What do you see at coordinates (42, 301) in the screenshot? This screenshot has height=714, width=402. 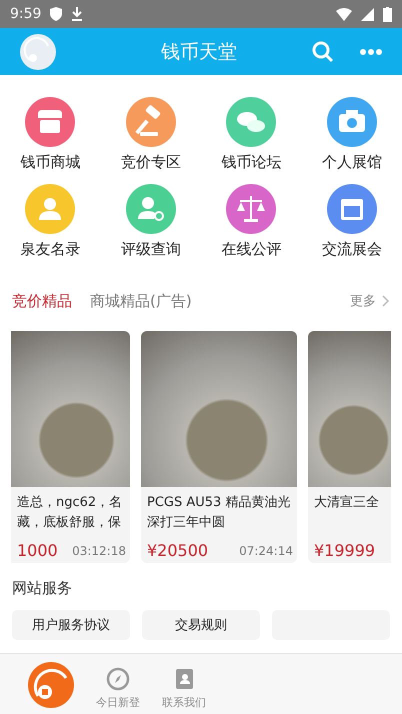 I see `section-tab: 竞价精品` at bounding box center [42, 301].